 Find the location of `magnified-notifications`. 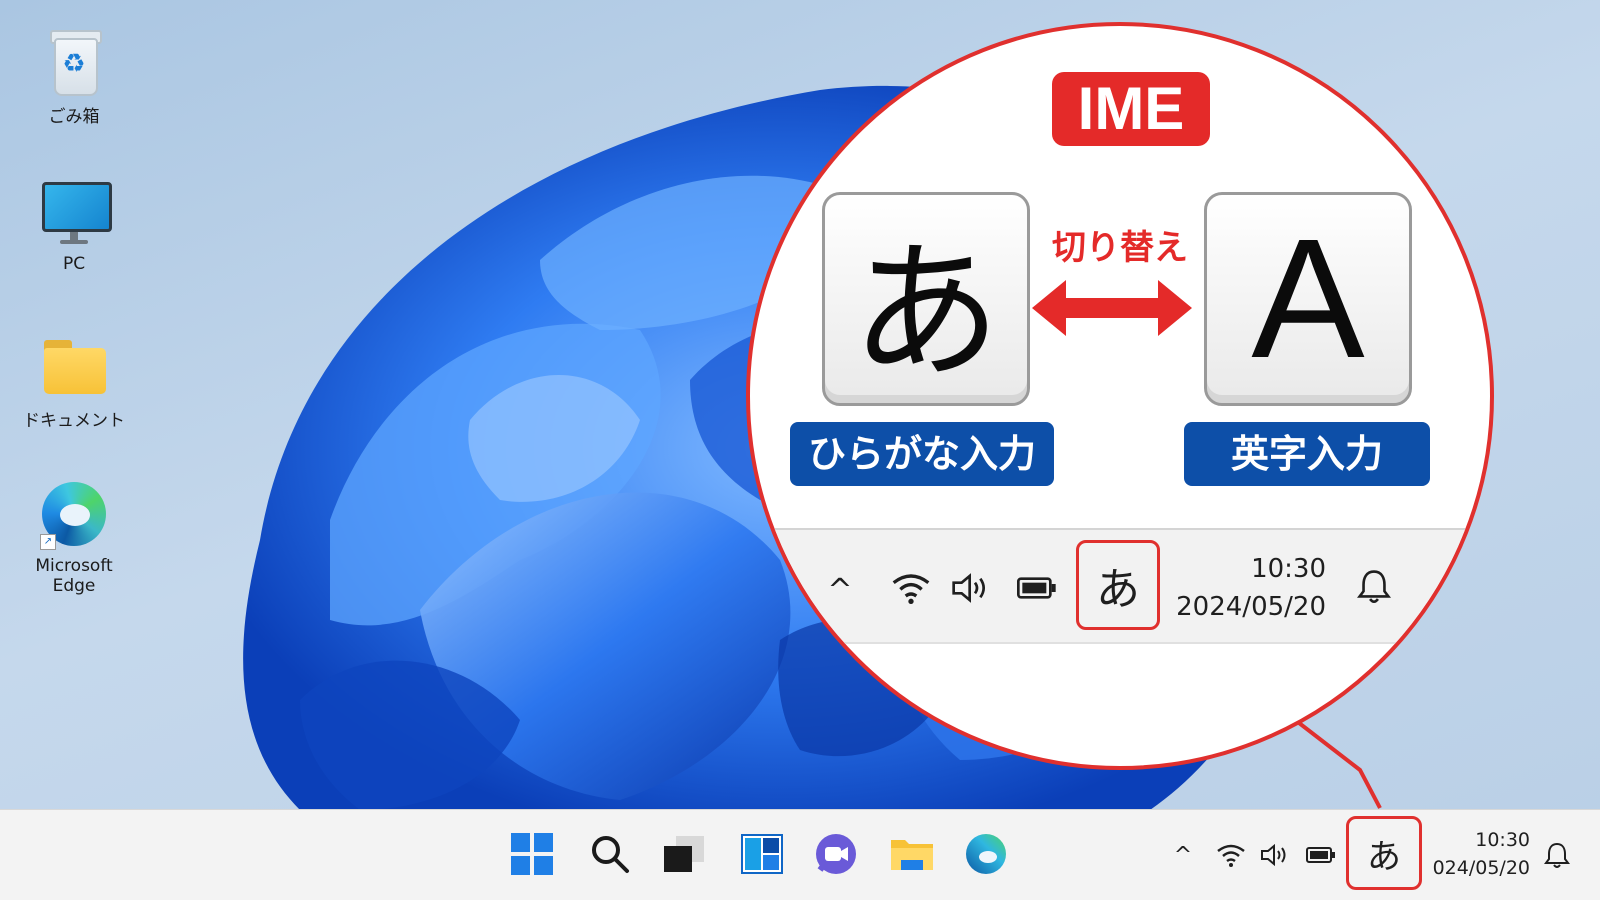

magnified-notifications is located at coordinates (1374, 586).